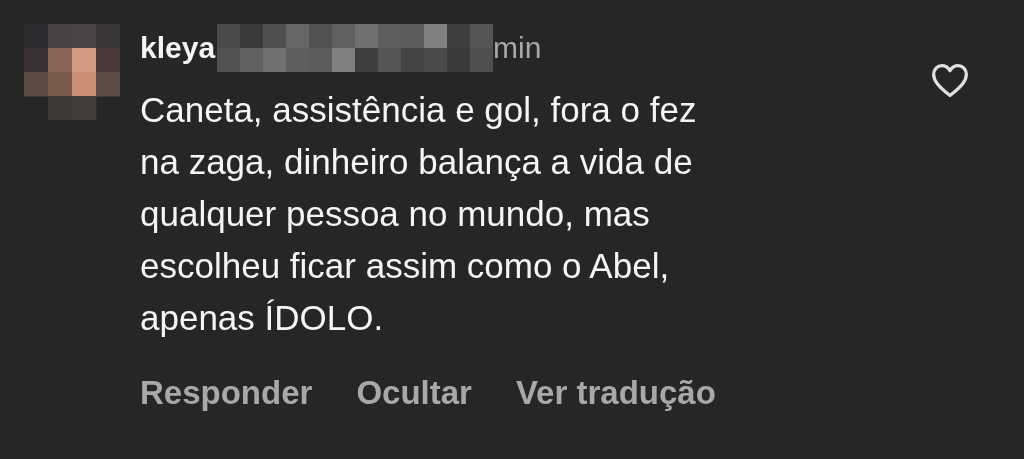 This screenshot has width=1024, height=459. Describe the element at coordinates (950, 80) in the screenshot. I see `heart-icon` at that location.